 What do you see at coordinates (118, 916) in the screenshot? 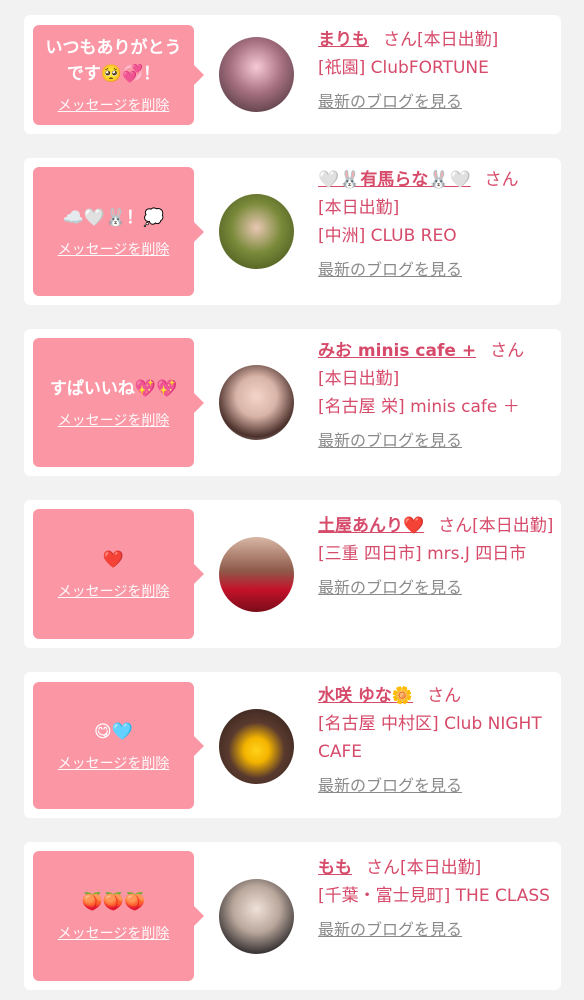
I see `message-bubble: 🍑🍑🍑 メッセージを削除` at bounding box center [118, 916].